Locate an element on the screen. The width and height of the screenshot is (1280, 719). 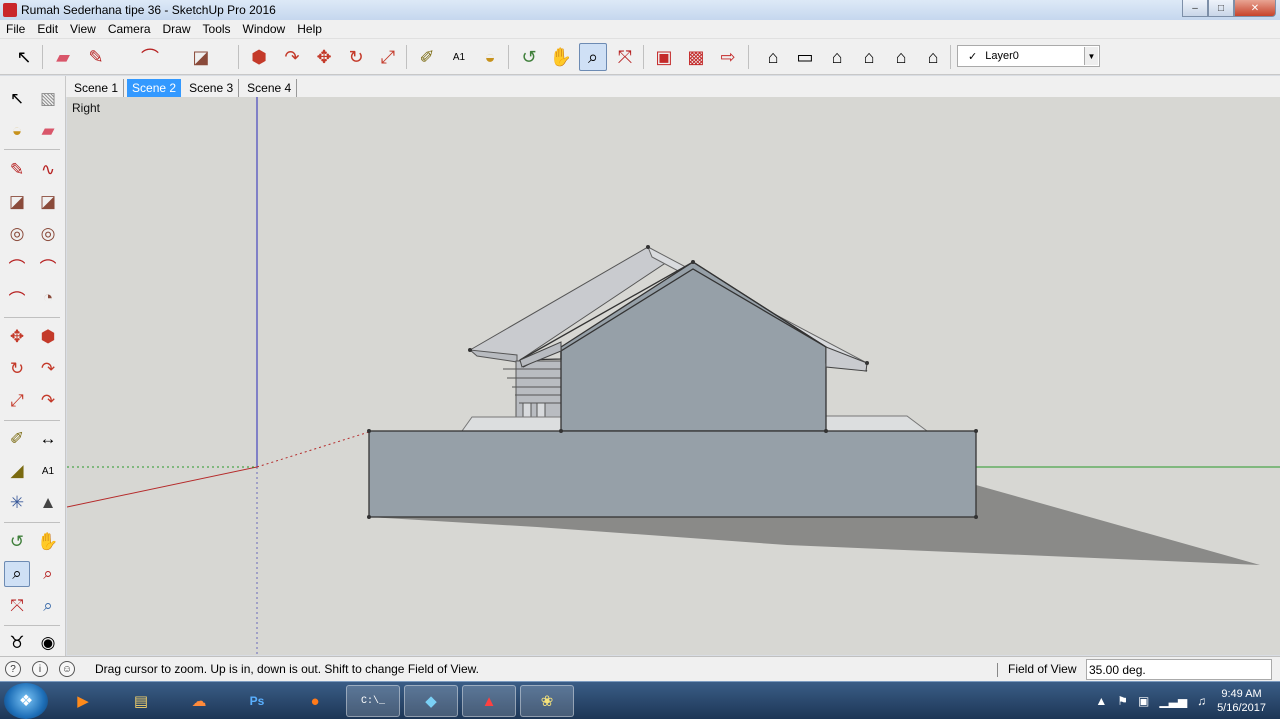
volume-icon: ♫ is located at coordinates (1201, 701).